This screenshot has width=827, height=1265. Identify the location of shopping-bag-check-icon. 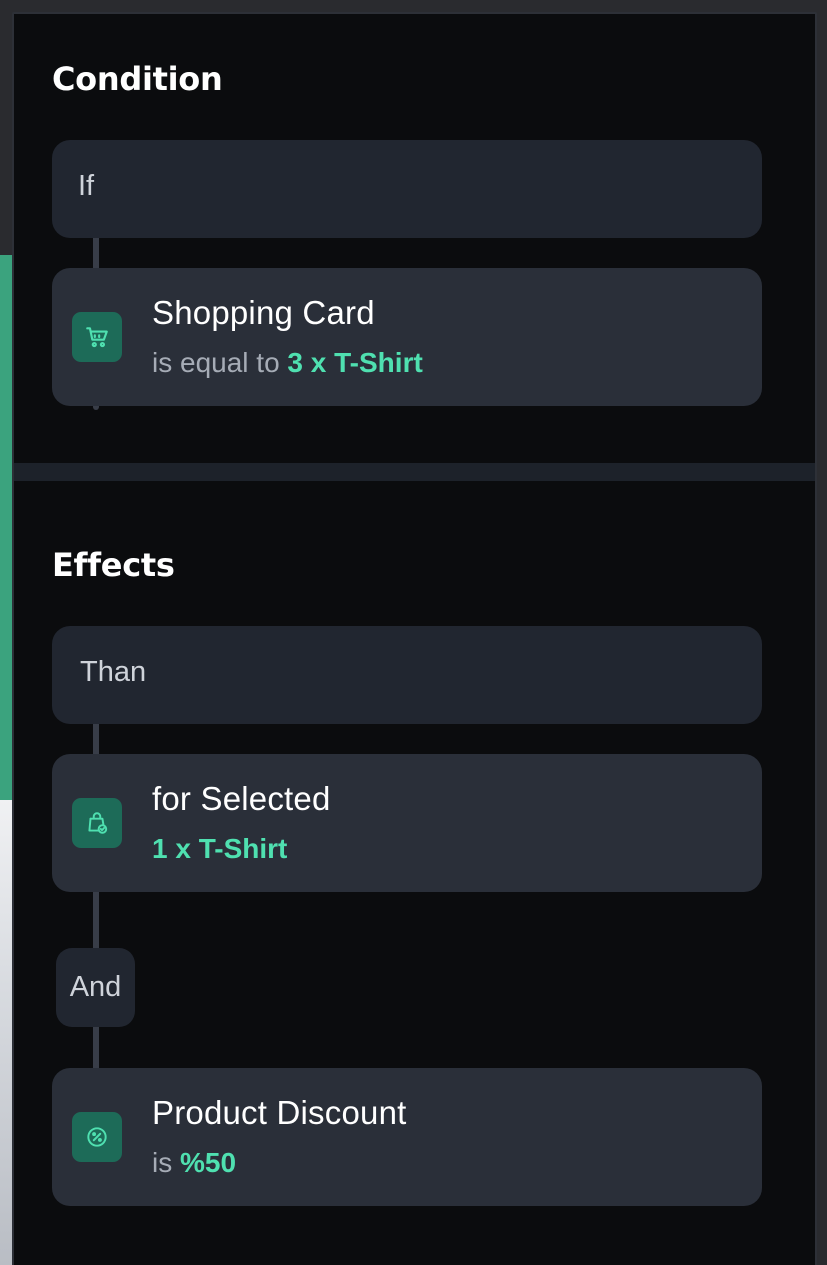
(97, 823).